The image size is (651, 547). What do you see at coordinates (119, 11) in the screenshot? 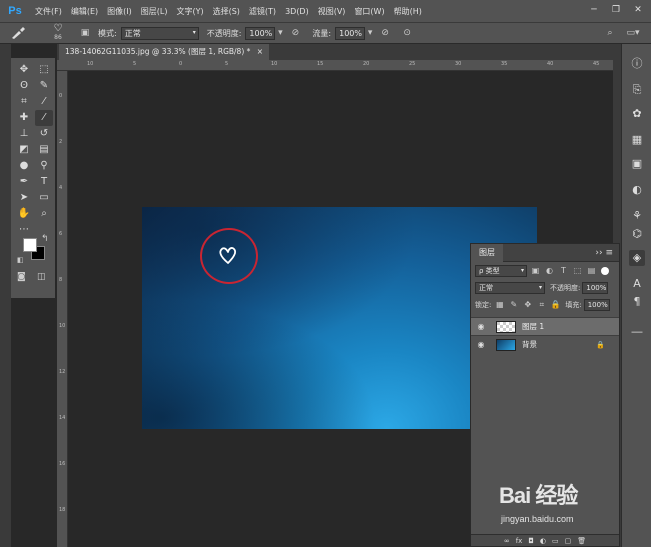
I see `menu-image: 图像(I)` at bounding box center [119, 11].